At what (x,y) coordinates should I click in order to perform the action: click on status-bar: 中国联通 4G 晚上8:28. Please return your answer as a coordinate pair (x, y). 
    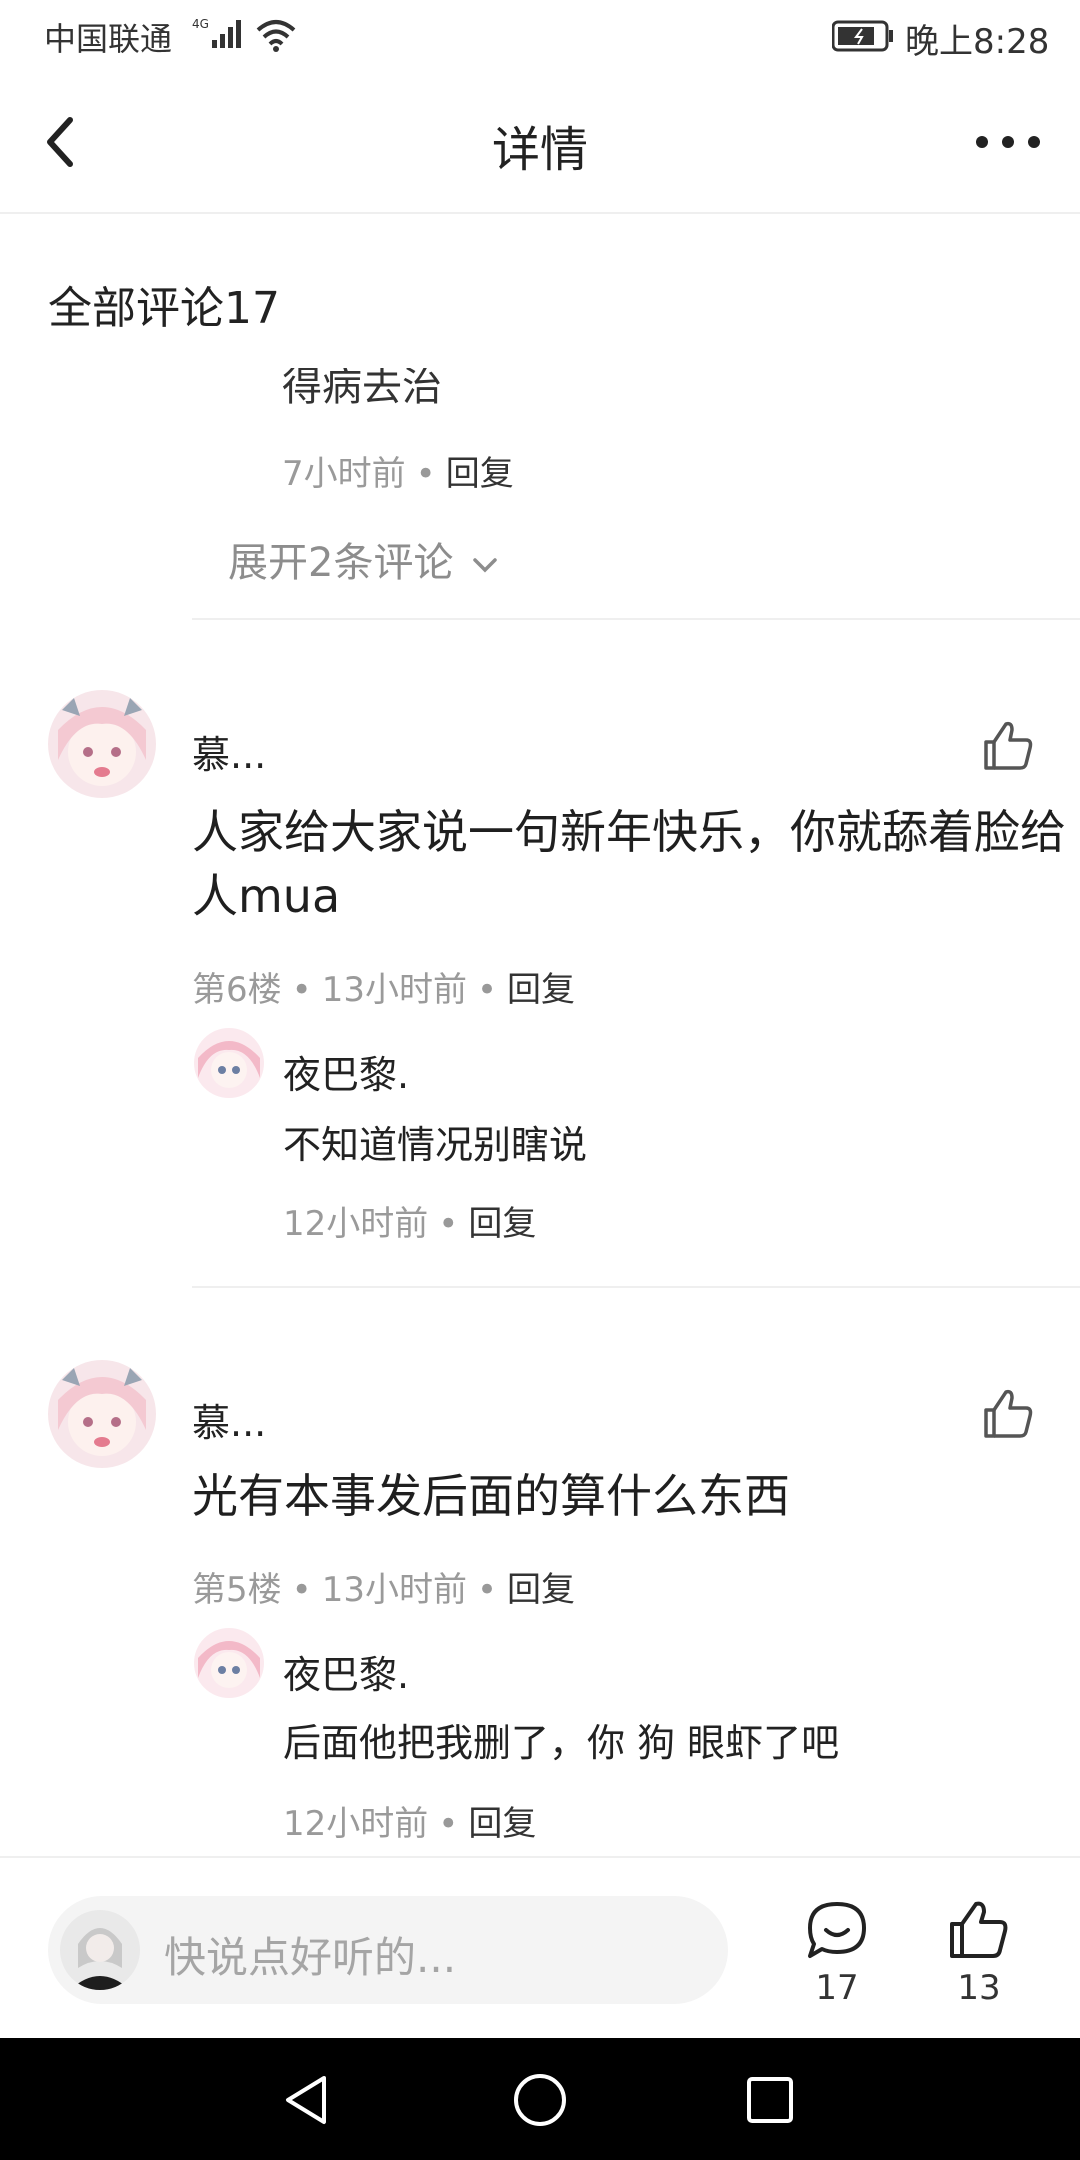
    Looking at the image, I should click on (540, 36).